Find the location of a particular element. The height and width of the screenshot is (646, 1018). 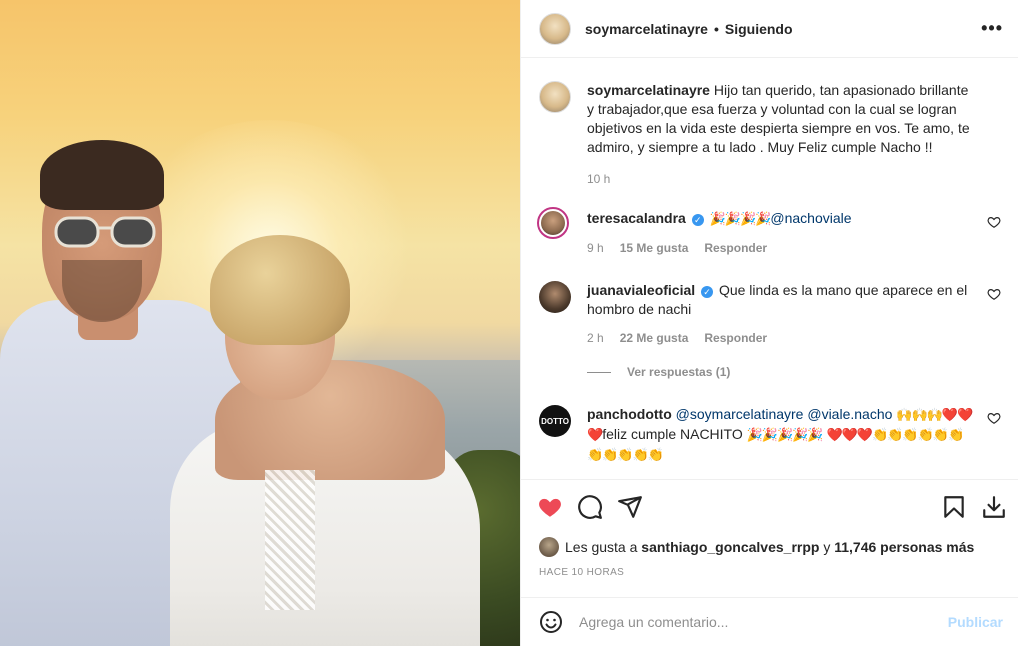

header-username: soymarcelatinayre is located at coordinates (646, 29).